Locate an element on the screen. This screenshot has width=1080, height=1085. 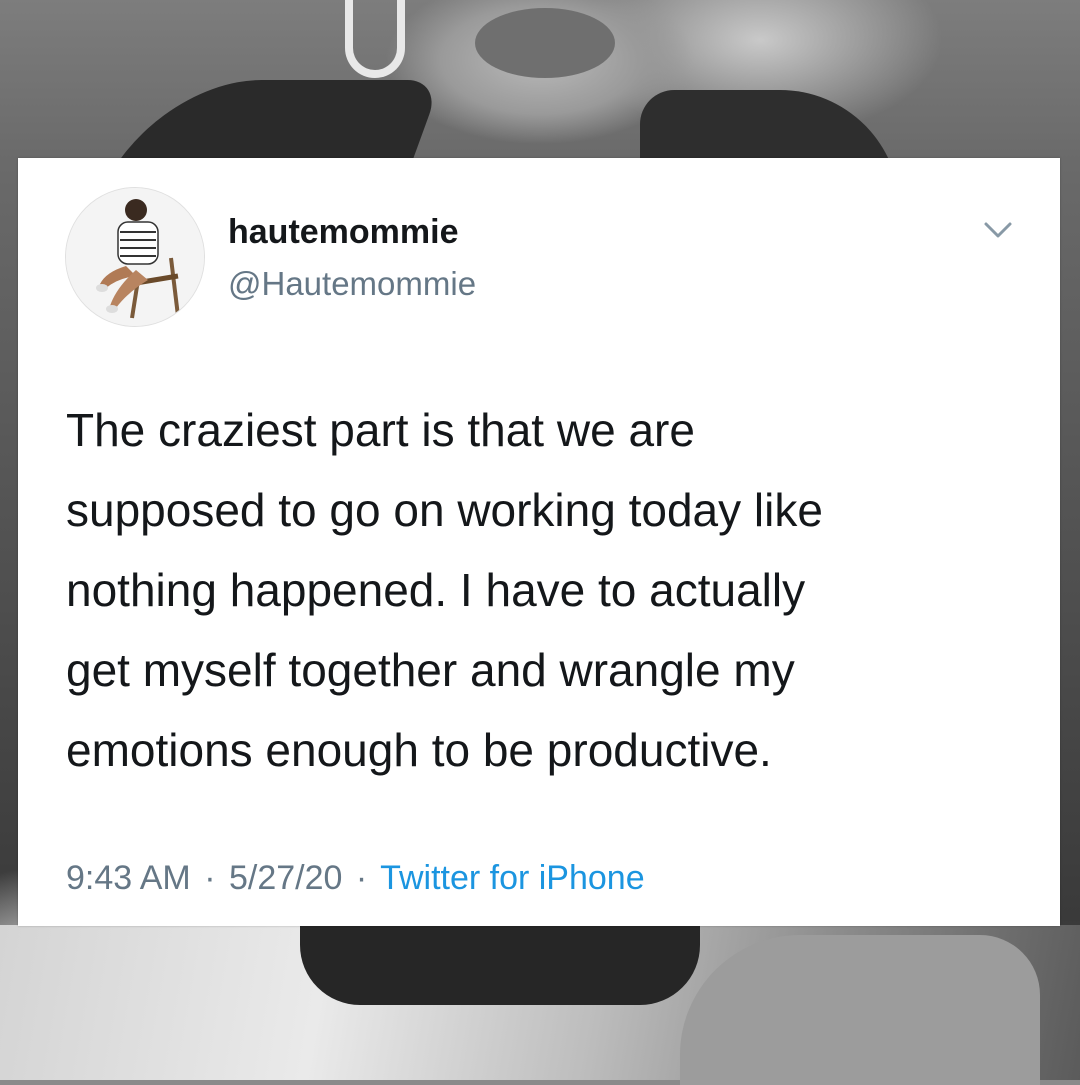
tweet-menu-button is located at coordinates (998, 230).